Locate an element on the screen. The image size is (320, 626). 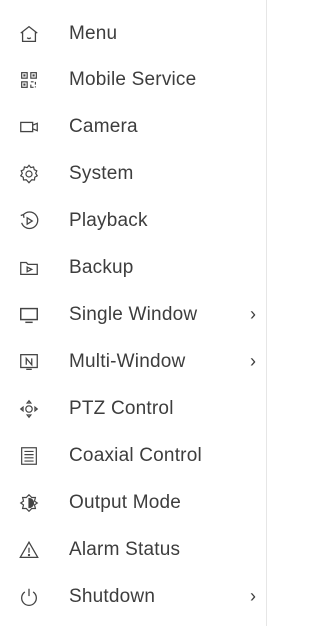
menu-item-label: Output Mode is located at coordinates (125, 502).